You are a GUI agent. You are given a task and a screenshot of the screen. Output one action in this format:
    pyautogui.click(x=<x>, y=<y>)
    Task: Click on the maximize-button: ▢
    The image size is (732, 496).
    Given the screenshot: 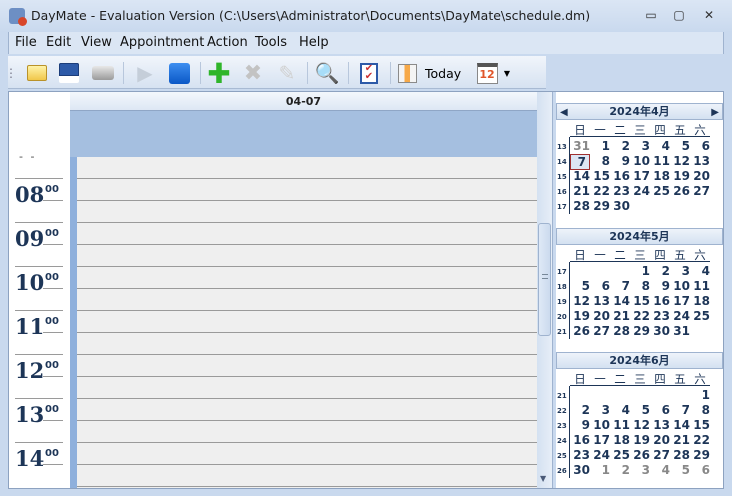 What is the action you would take?
    pyautogui.click(x=679, y=16)
    